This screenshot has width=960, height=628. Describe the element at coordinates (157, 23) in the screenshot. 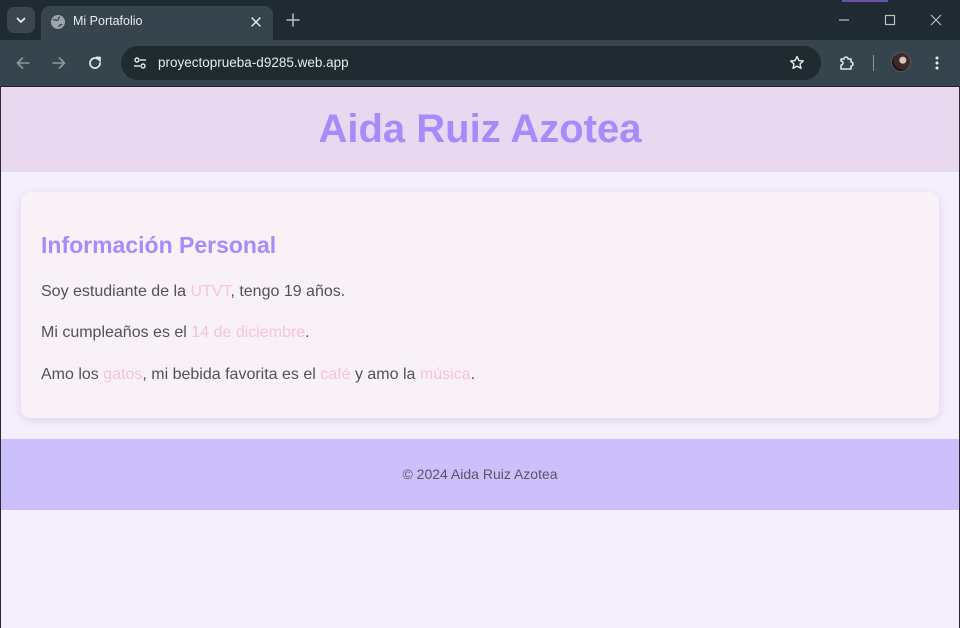

I see `tab-active: Mi Portafolio` at that location.